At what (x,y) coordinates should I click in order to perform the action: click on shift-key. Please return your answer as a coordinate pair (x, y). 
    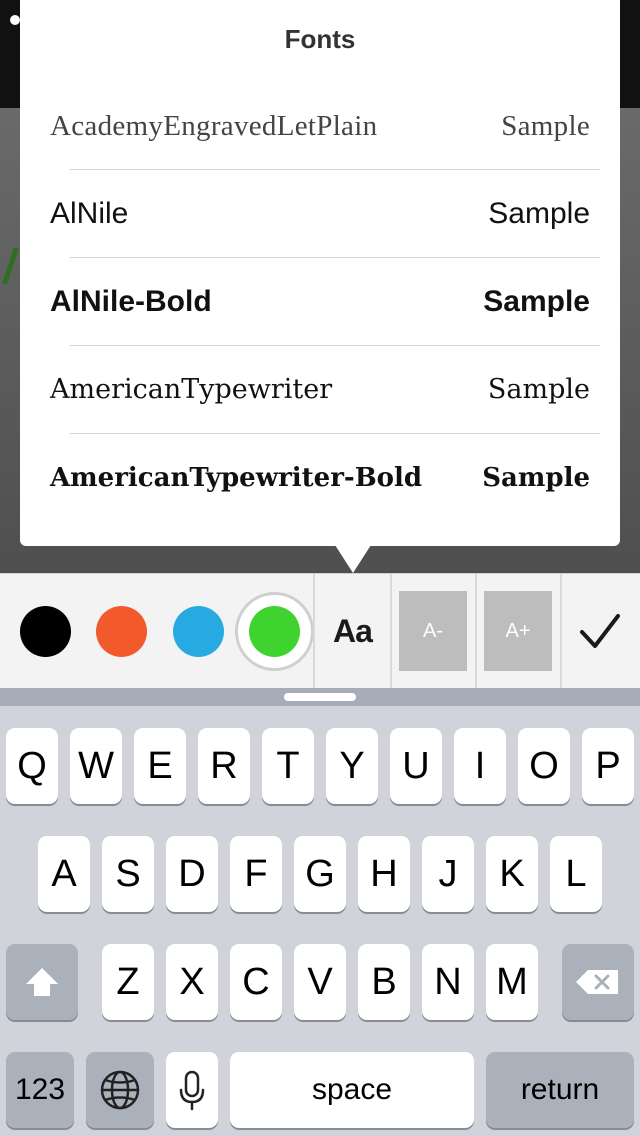
    Looking at the image, I should click on (42, 982).